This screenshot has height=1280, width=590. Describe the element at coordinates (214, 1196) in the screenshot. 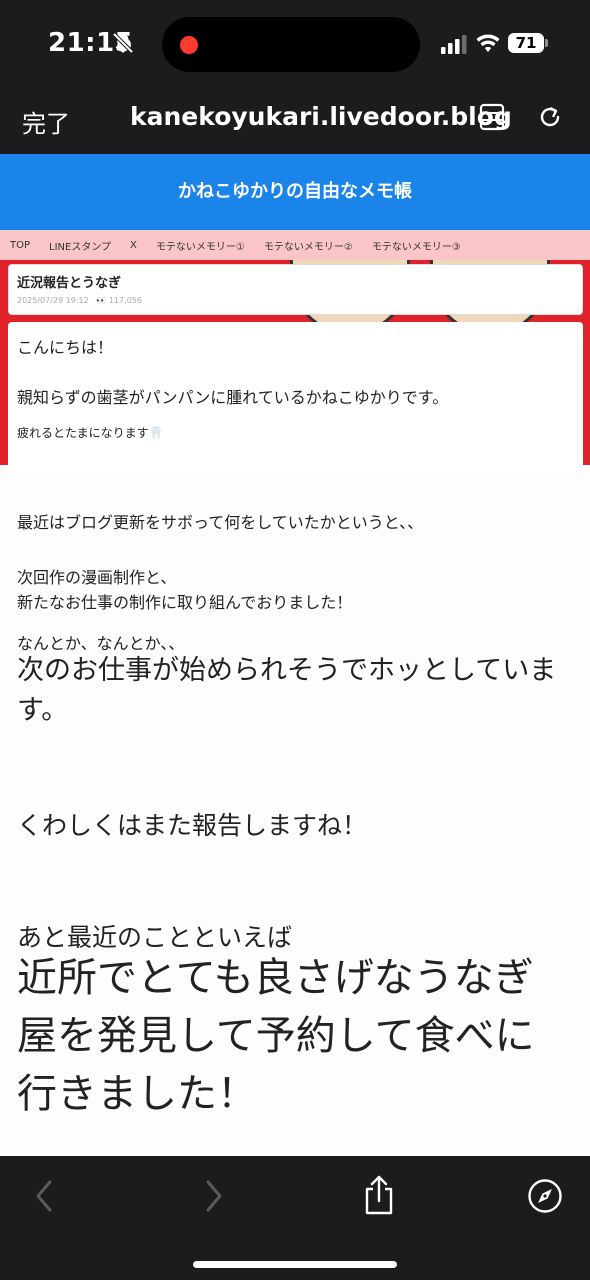

I see `forward-chevron-icon` at that location.